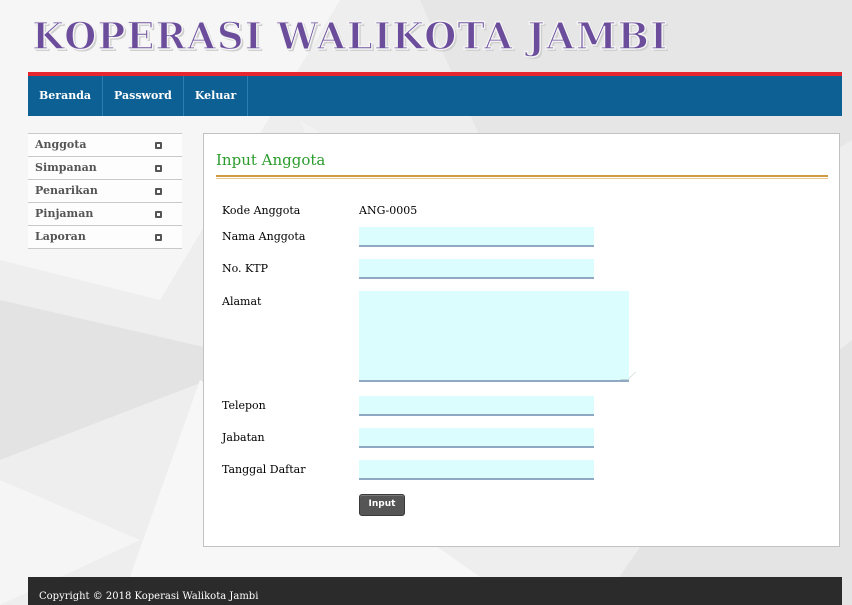 The width and height of the screenshot is (852, 605). I want to click on sidebar-item-penarikan: Penarikan, so click(105, 191).